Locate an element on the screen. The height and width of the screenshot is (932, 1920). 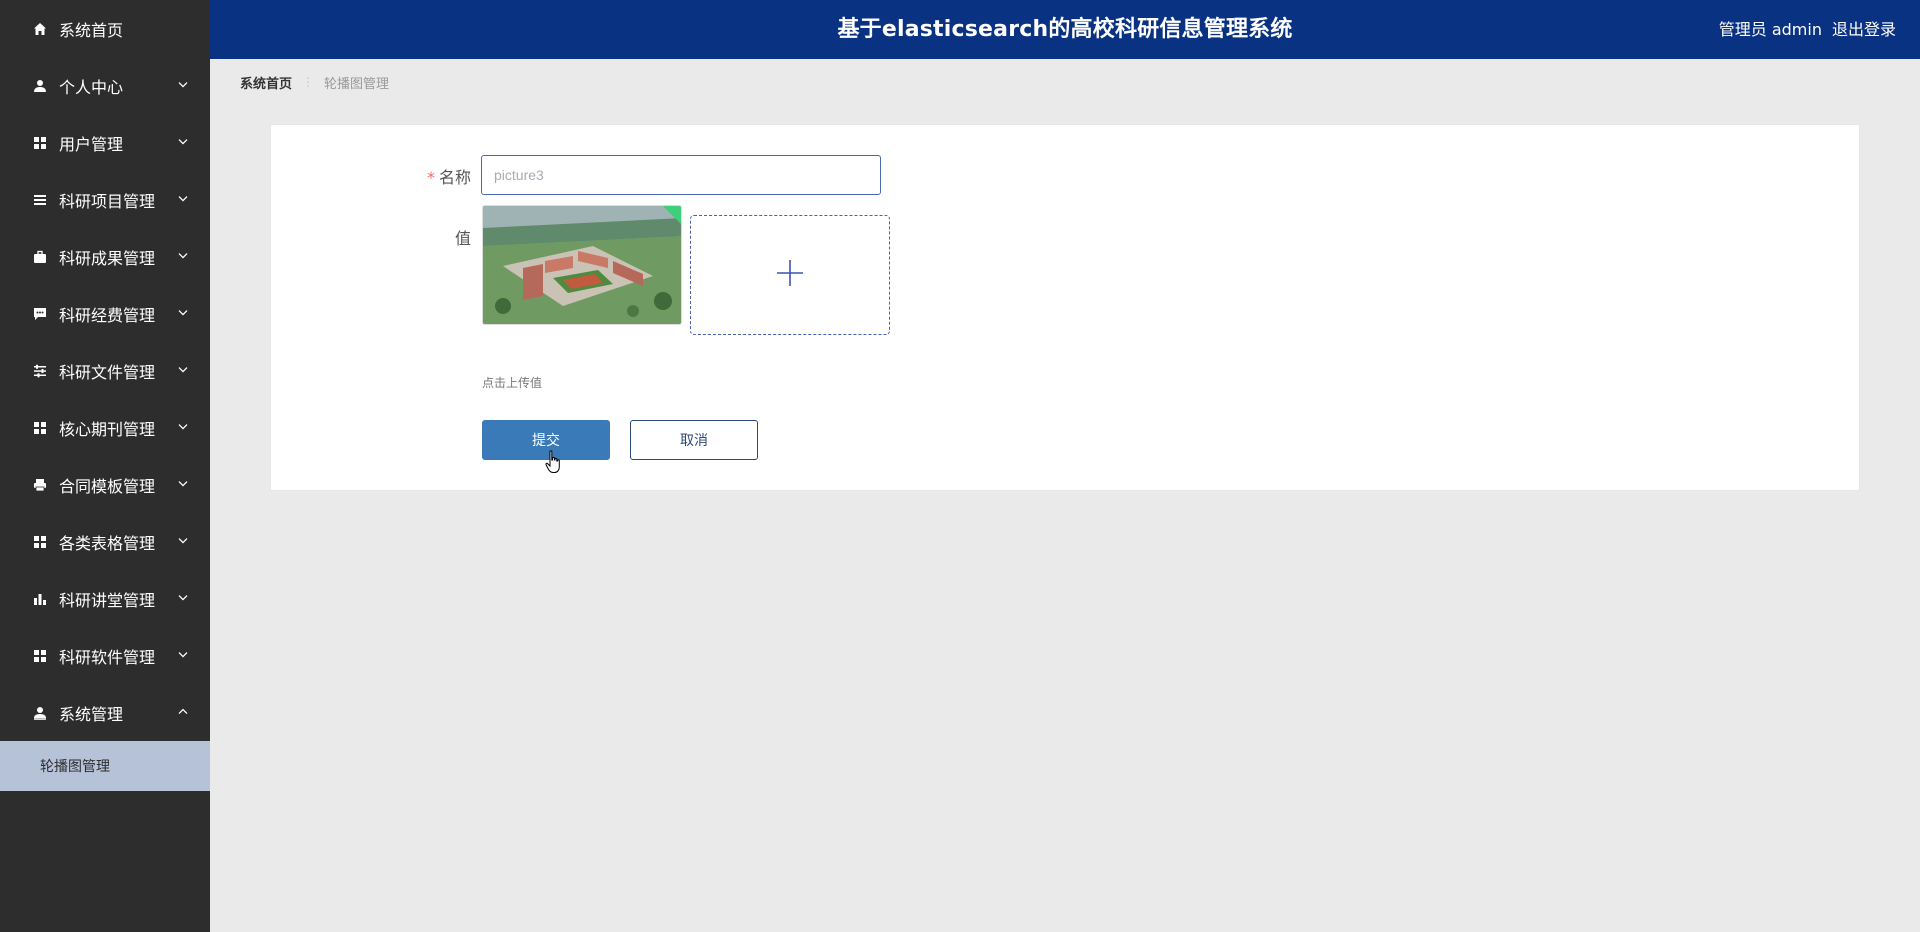
sidebar-item-label: 科研经费管理 is located at coordinates (107, 315).